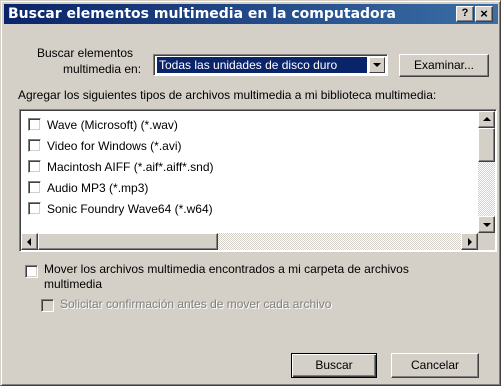  Describe the element at coordinates (486, 145) in the screenshot. I see `vertical-scroll-thumb` at that location.